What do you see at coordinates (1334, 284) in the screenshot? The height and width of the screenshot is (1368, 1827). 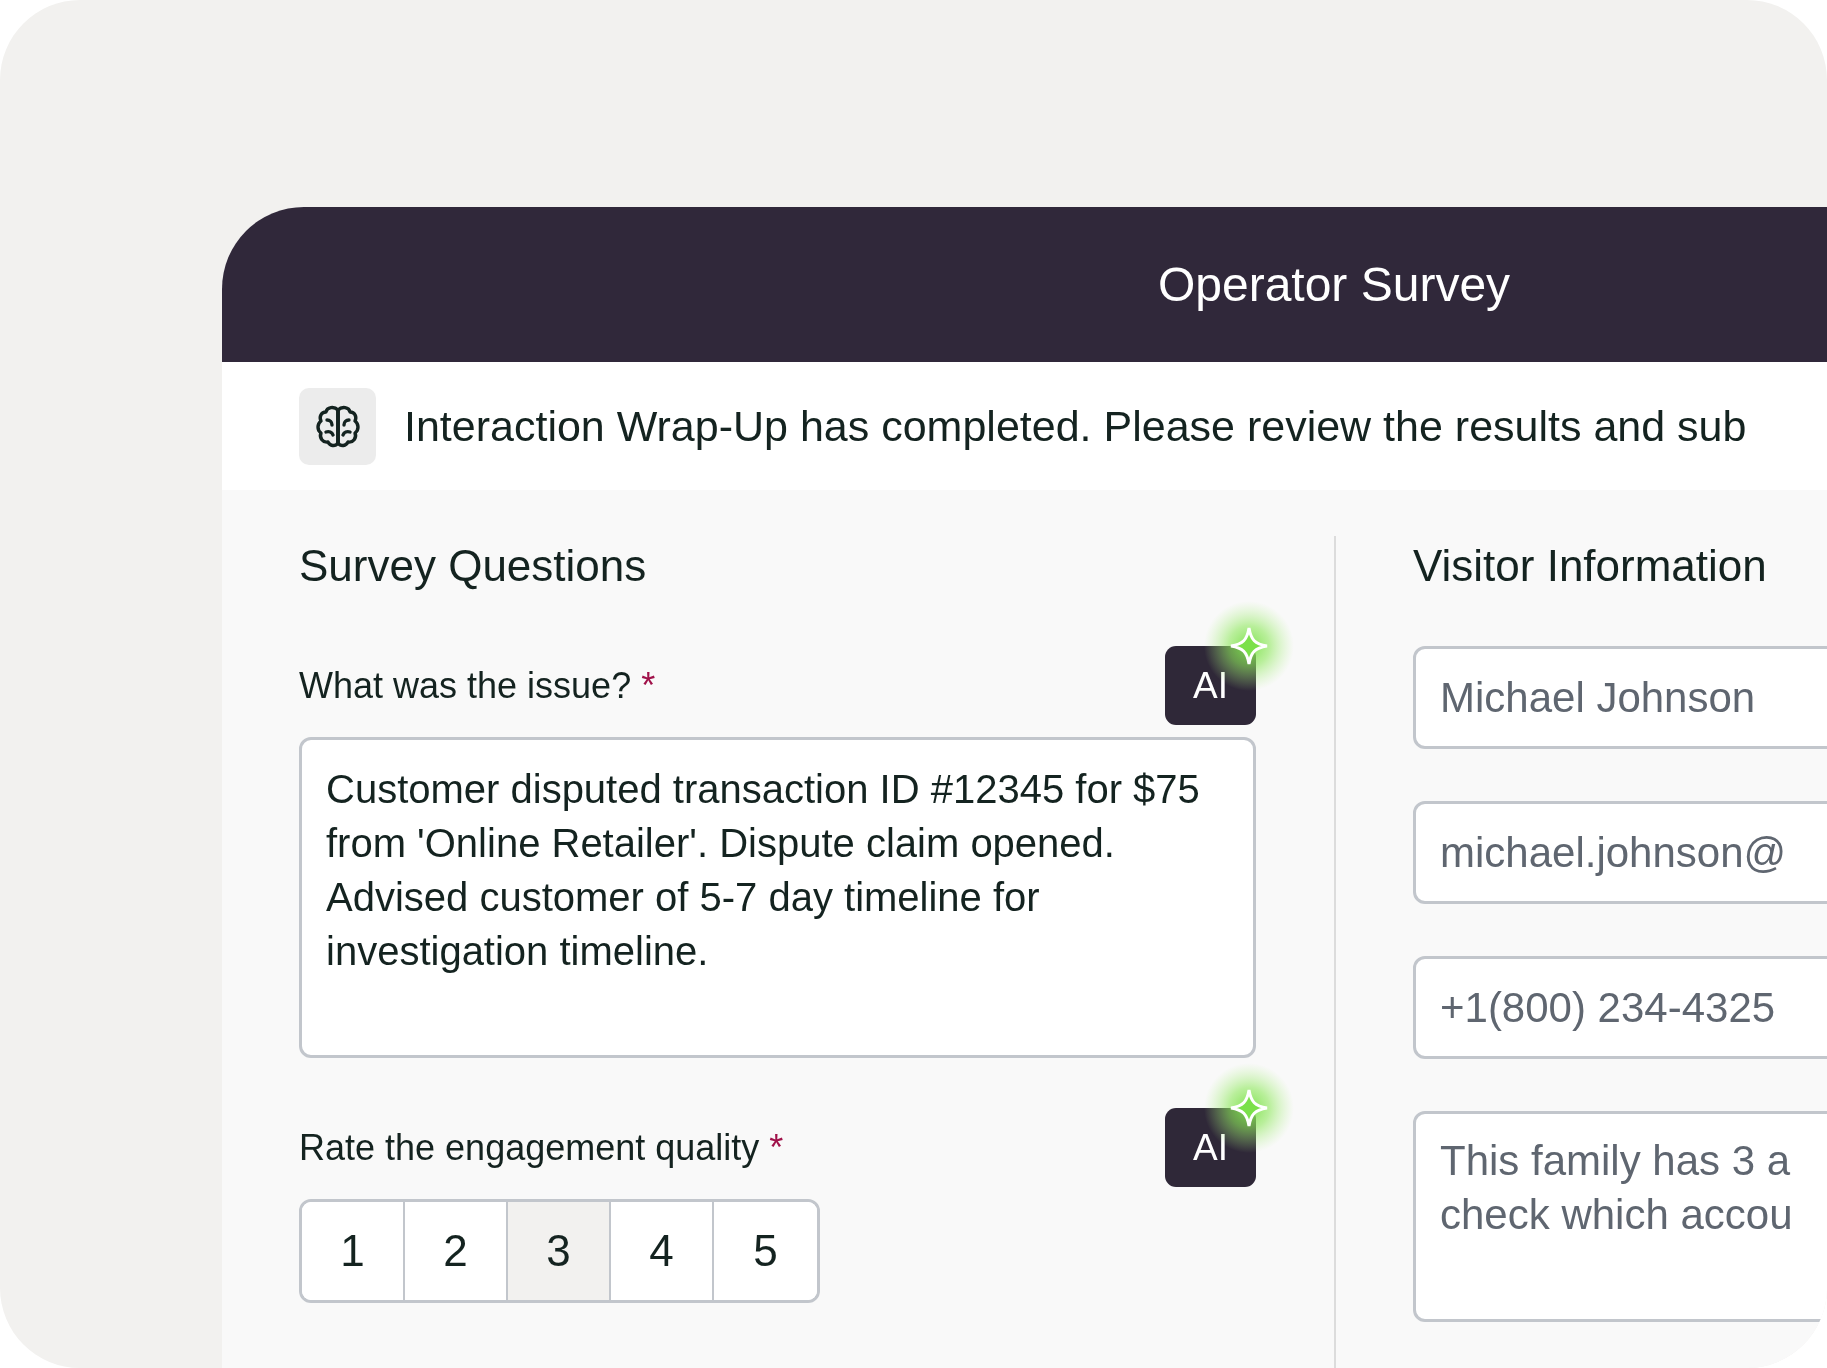 I see `window-title: Operator Survey` at bounding box center [1334, 284].